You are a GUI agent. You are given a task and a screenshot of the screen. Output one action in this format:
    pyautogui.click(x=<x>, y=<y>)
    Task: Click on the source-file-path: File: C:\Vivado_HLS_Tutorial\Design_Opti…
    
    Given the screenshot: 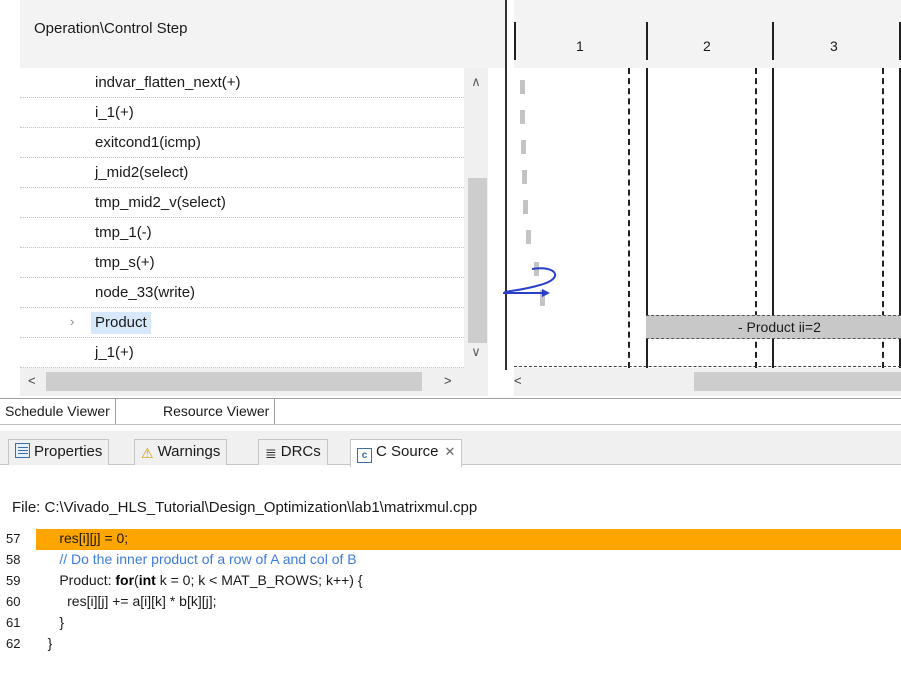 What is the action you would take?
    pyautogui.click(x=245, y=507)
    